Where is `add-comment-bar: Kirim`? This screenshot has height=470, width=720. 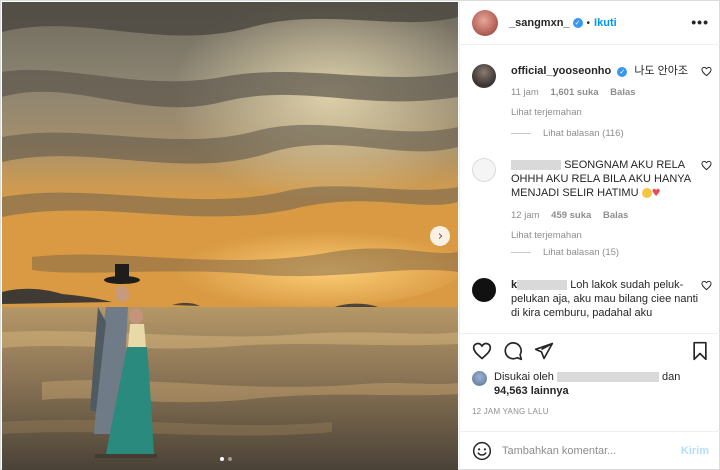
add-comment-bar: Kirim is located at coordinates (590, 450).